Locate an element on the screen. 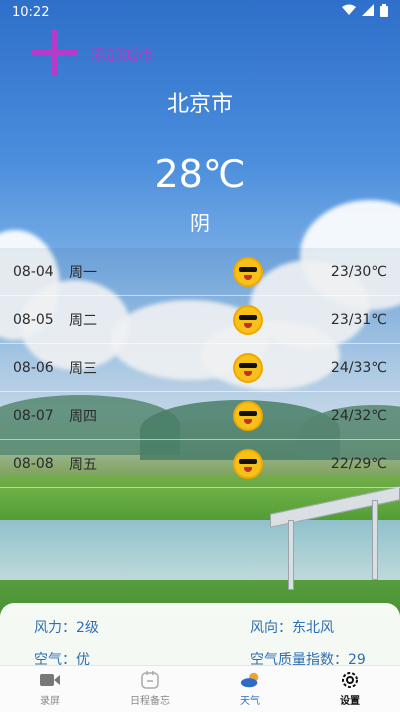 This screenshot has width=400, height=712. forecast-date: 08-08 is located at coordinates (33, 463).